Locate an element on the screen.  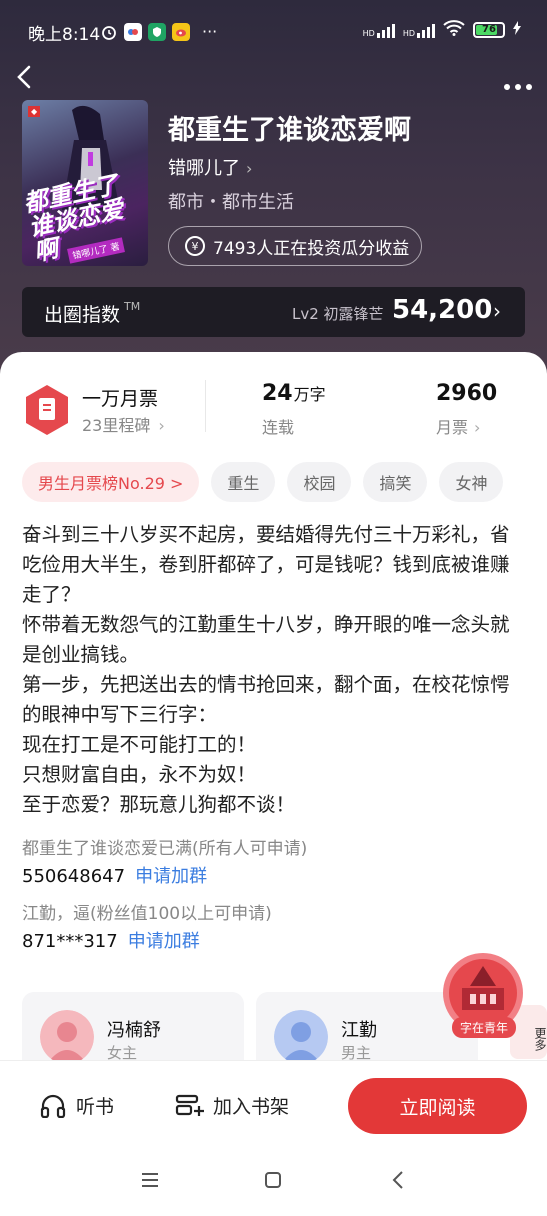
tag-campus: 校园 is located at coordinates (319, 482).